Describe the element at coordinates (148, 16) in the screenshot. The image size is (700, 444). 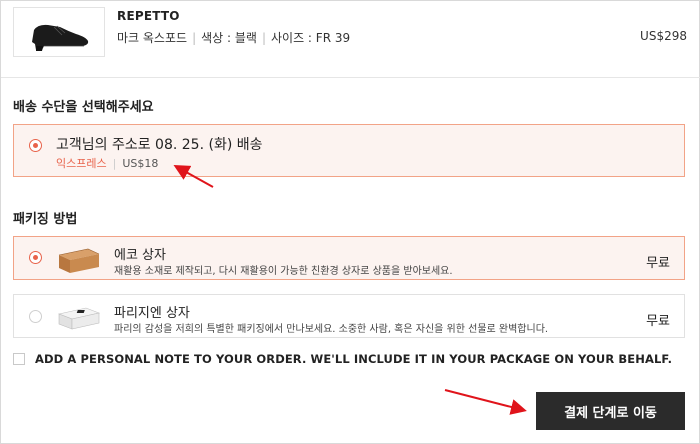
I see `product-brand: REPETTO` at that location.